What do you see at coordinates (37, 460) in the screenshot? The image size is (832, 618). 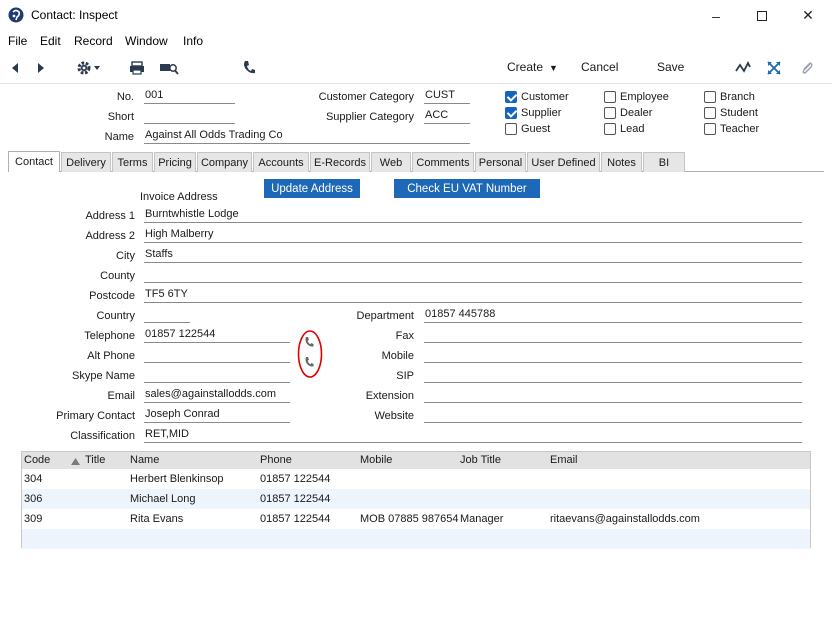 I see `column-header-code: Code` at bounding box center [37, 460].